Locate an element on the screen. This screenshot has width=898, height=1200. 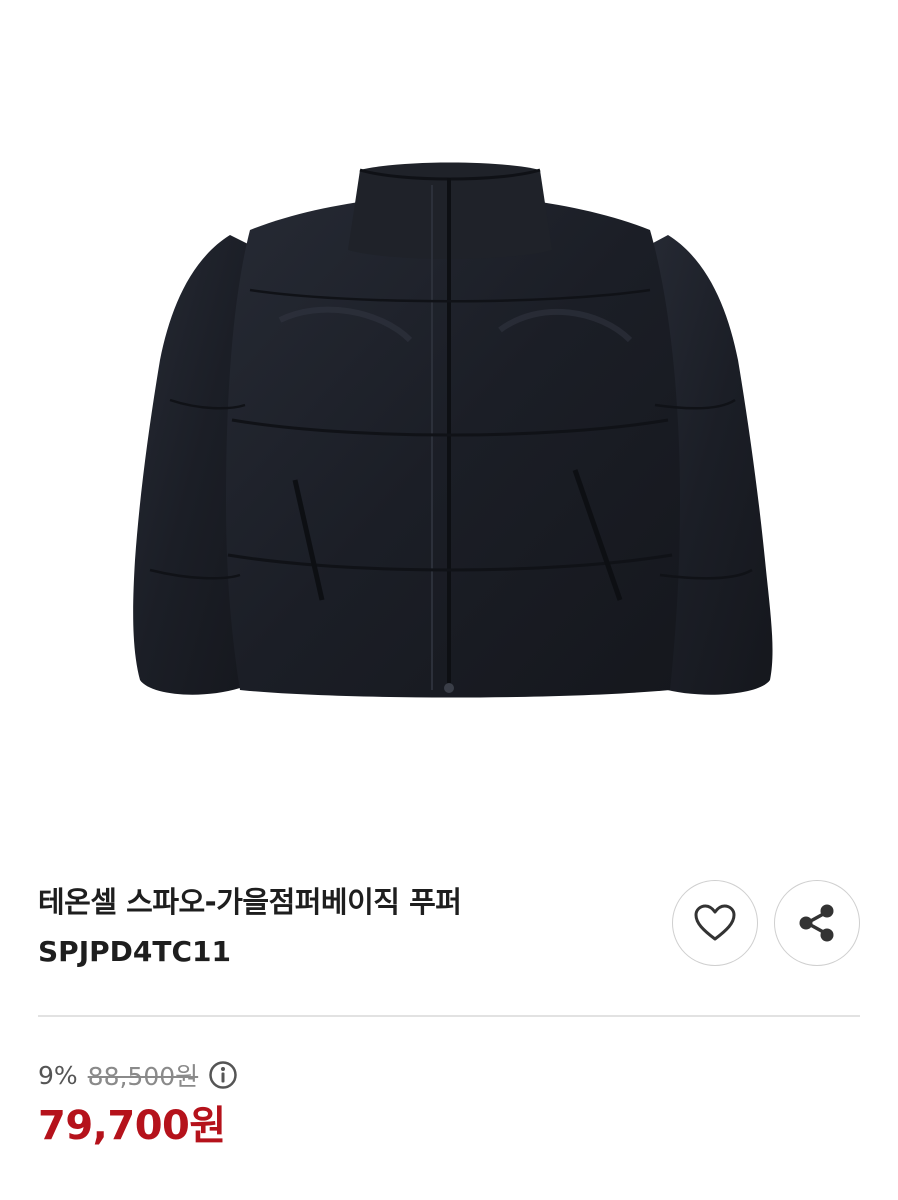
share-button is located at coordinates (817, 923).